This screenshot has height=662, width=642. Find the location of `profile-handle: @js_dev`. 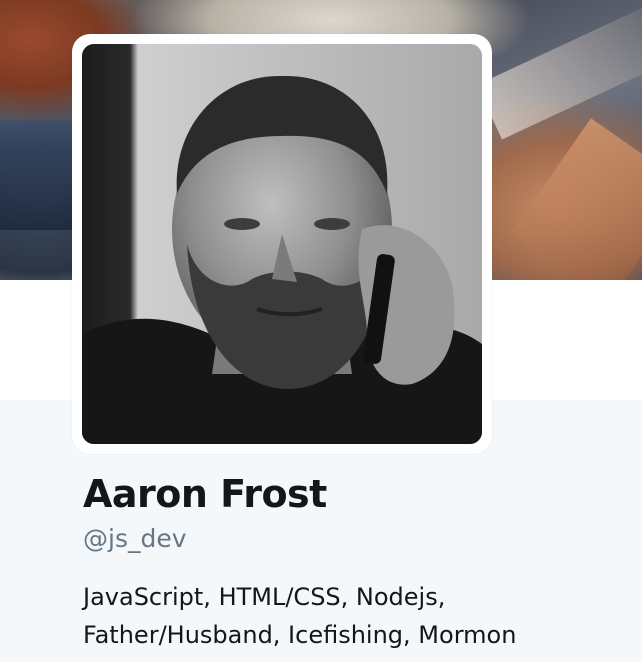

profile-handle: @js_dev is located at coordinates (135, 538).